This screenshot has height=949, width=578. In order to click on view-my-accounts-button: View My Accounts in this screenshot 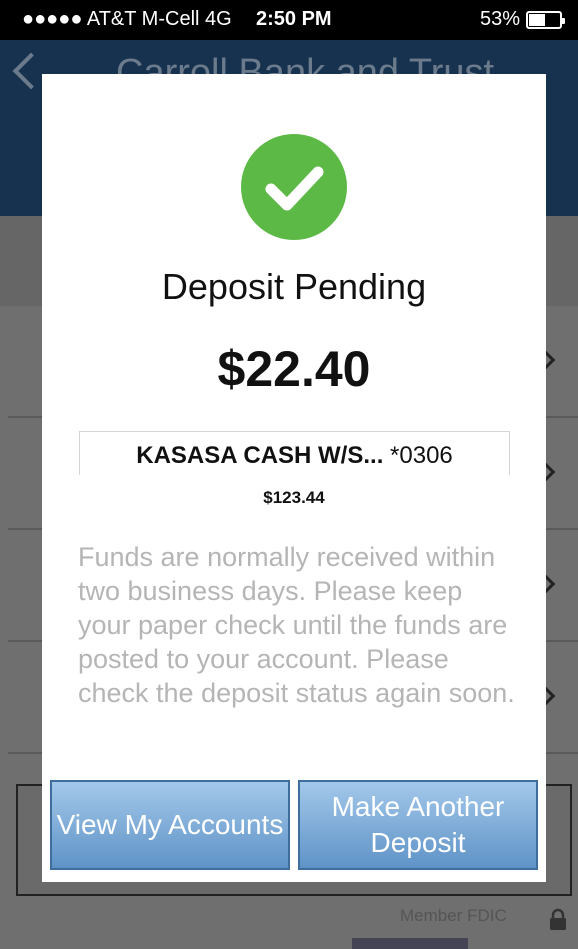, I will do `click(170, 825)`.